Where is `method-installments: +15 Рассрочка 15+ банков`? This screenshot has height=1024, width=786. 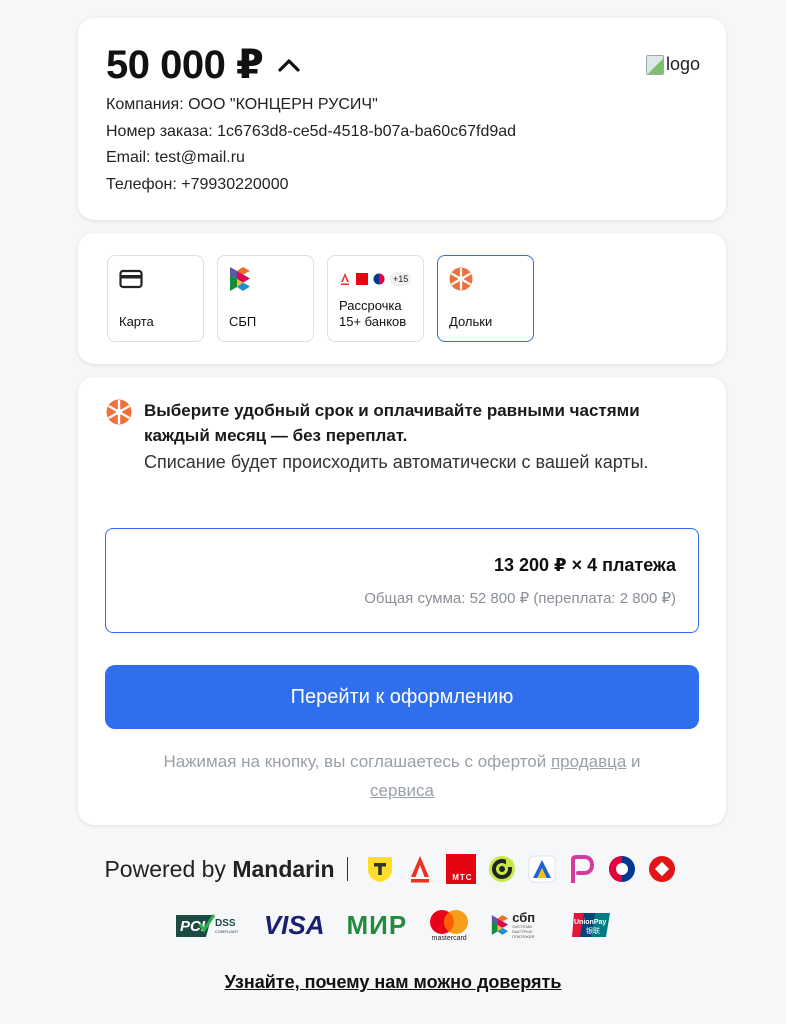 method-installments: +15 Рассрочка 15+ банков is located at coordinates (375, 298).